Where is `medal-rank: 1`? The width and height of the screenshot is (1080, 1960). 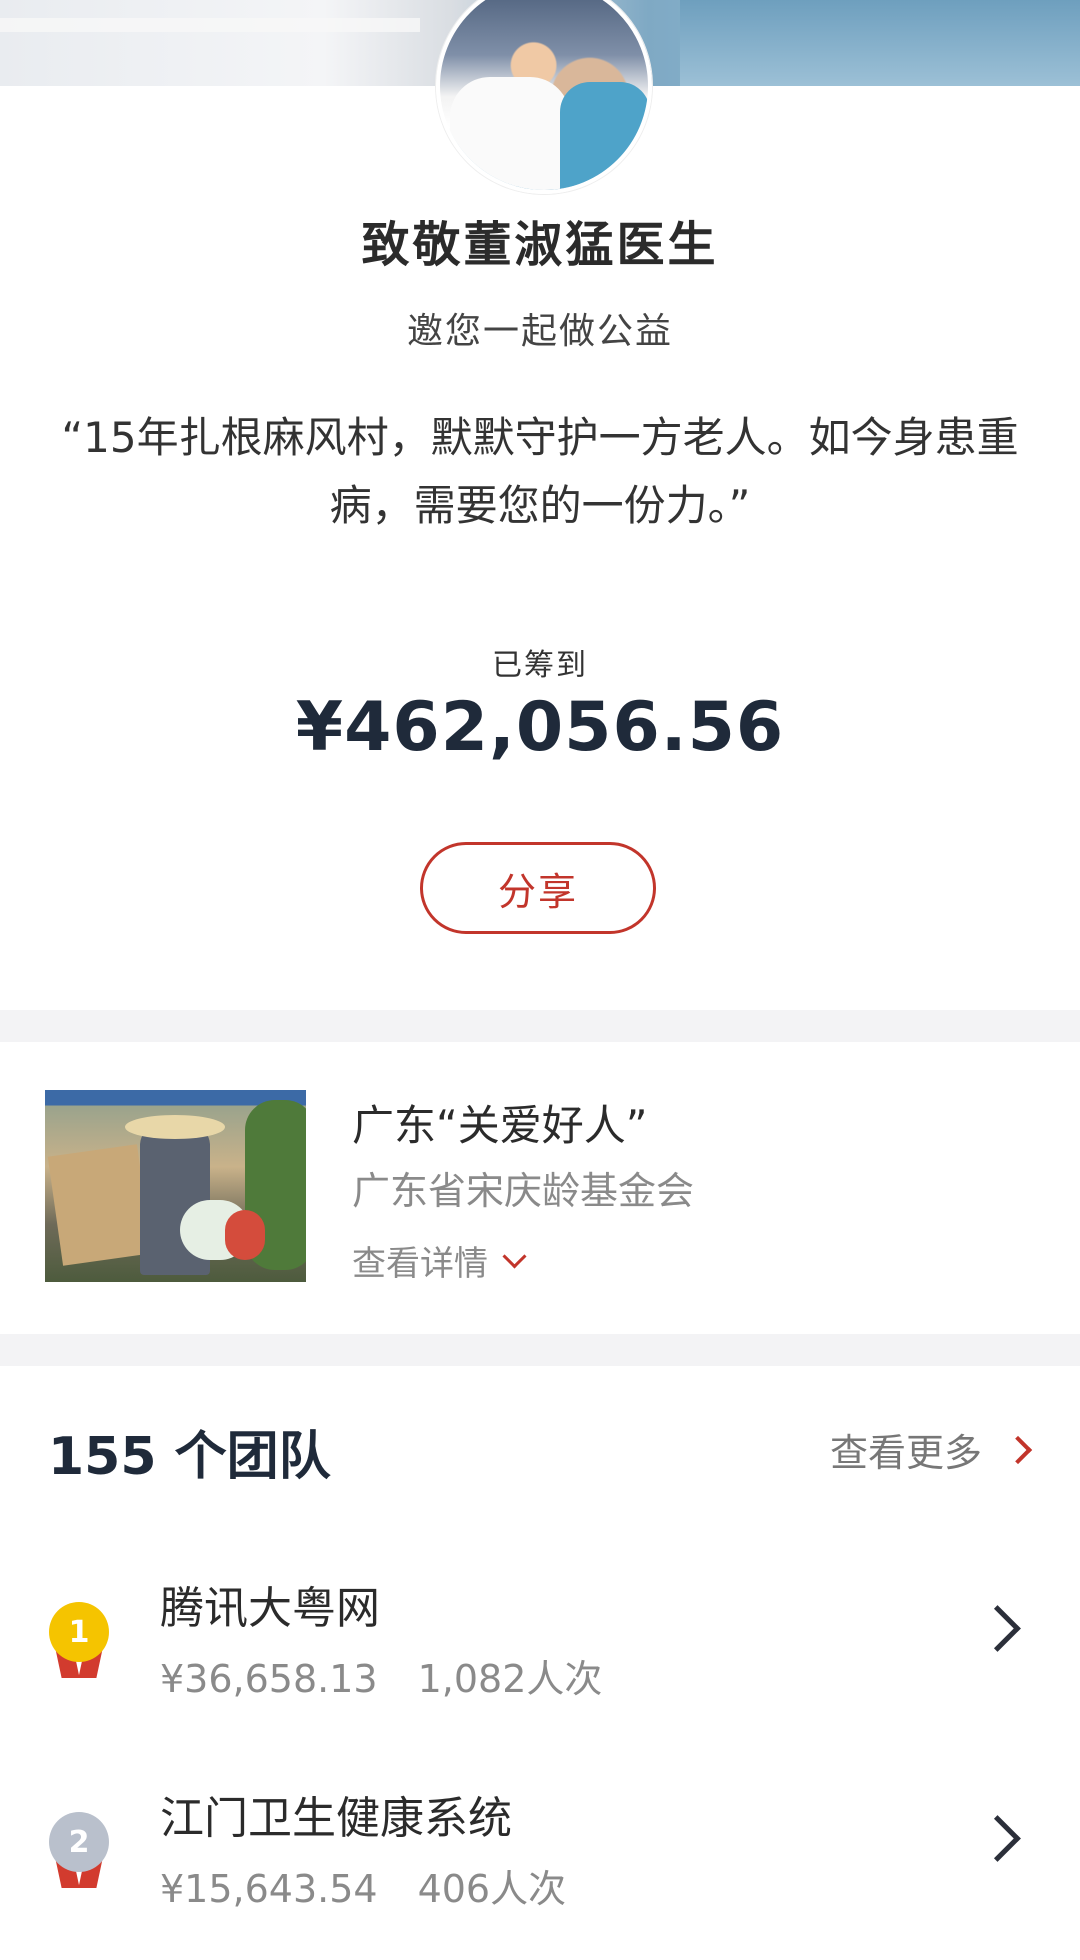 medal-rank: 1 is located at coordinates (79, 1632).